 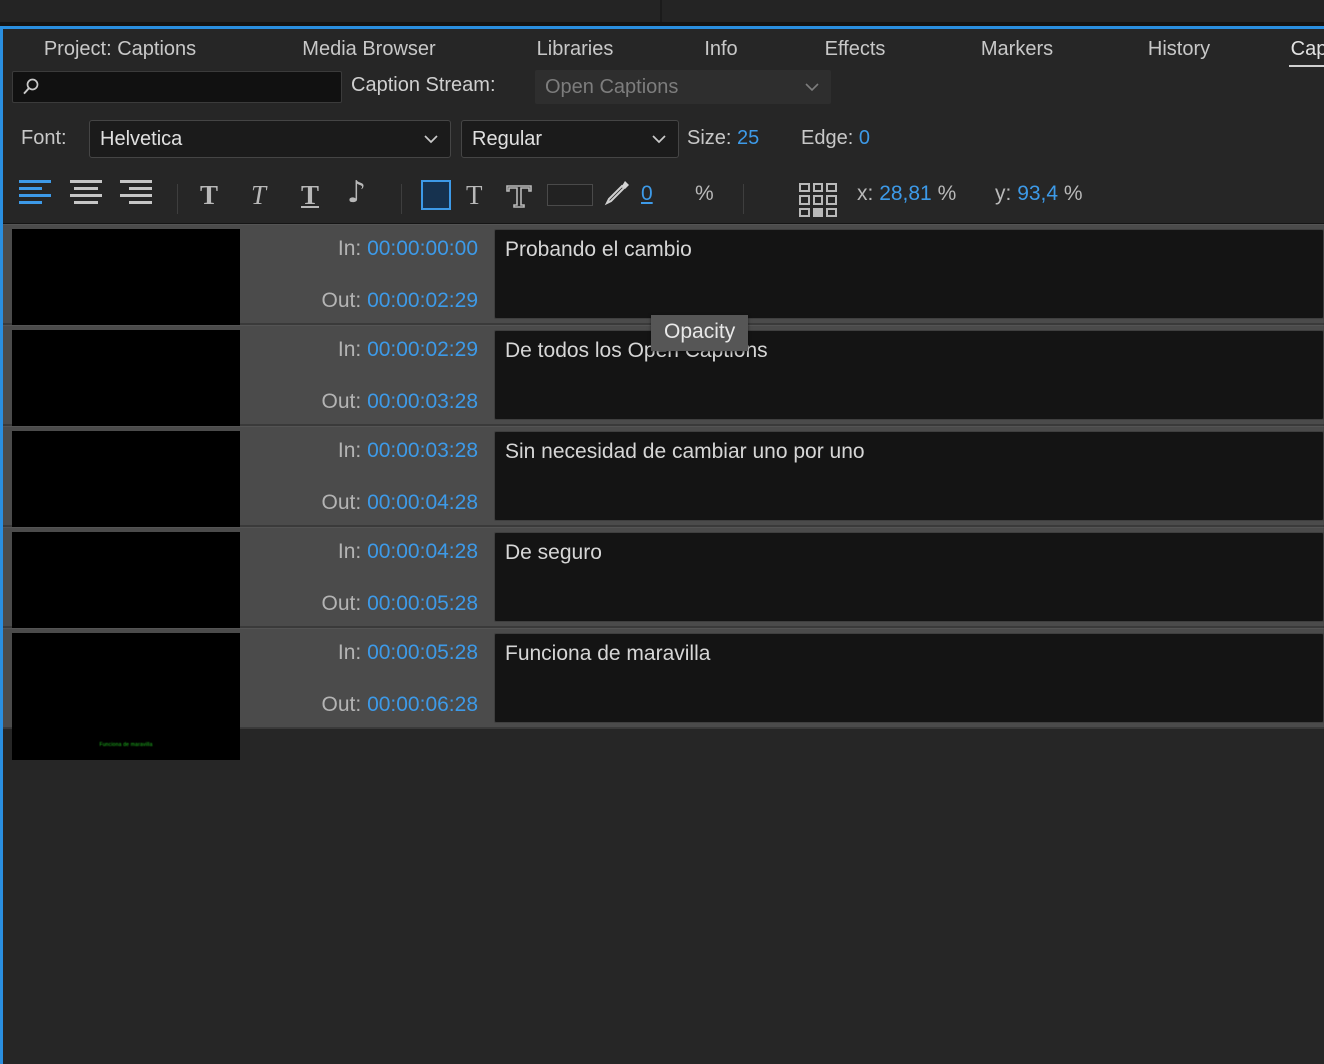 What do you see at coordinates (704, 193) in the screenshot?
I see `opacity-unit: %` at bounding box center [704, 193].